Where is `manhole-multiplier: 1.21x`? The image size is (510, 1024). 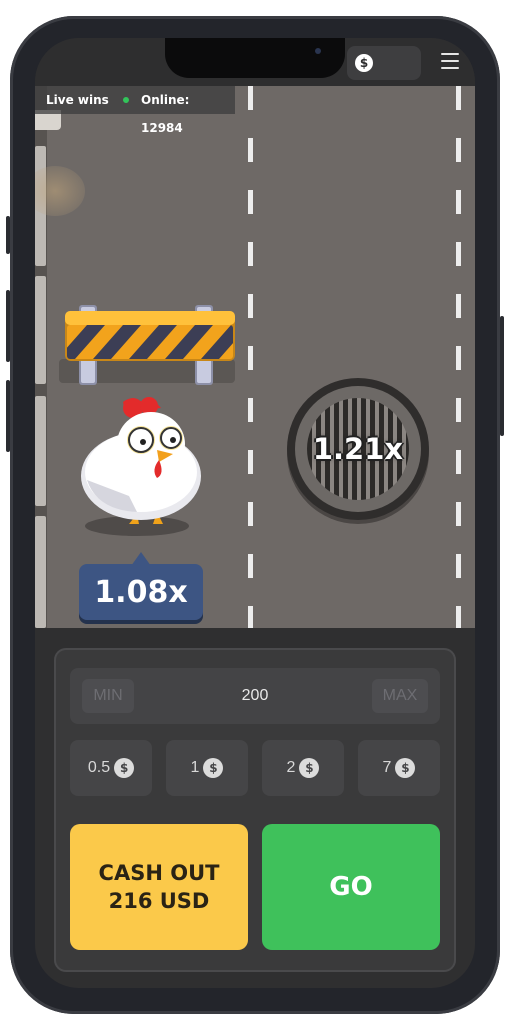 manhole-multiplier: 1.21x is located at coordinates (358, 449).